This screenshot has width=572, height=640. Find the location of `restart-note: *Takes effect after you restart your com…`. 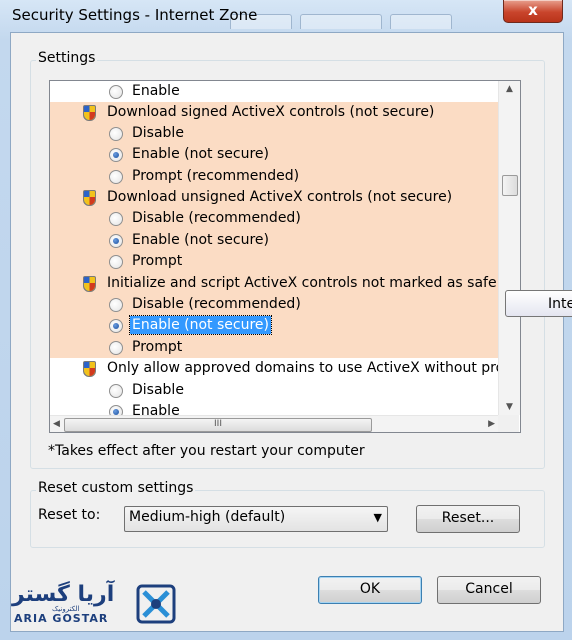

restart-note: *Takes effect after you restart your com… is located at coordinates (206, 451).